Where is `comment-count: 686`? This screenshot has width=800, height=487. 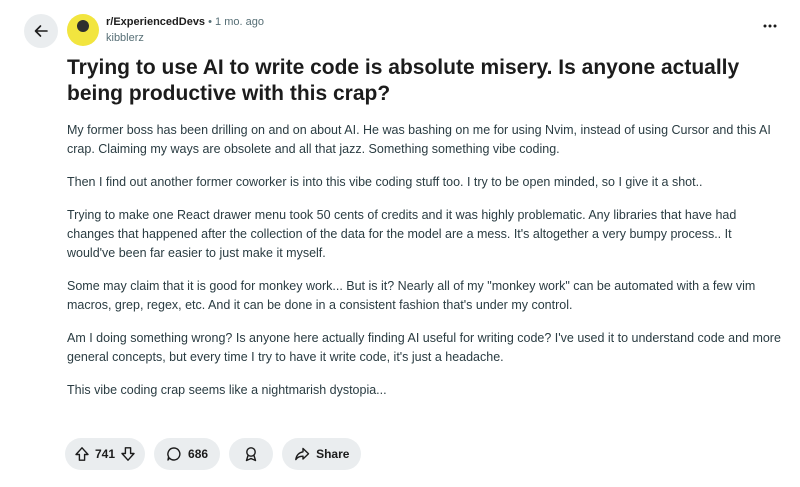
comment-count: 686 is located at coordinates (198, 454).